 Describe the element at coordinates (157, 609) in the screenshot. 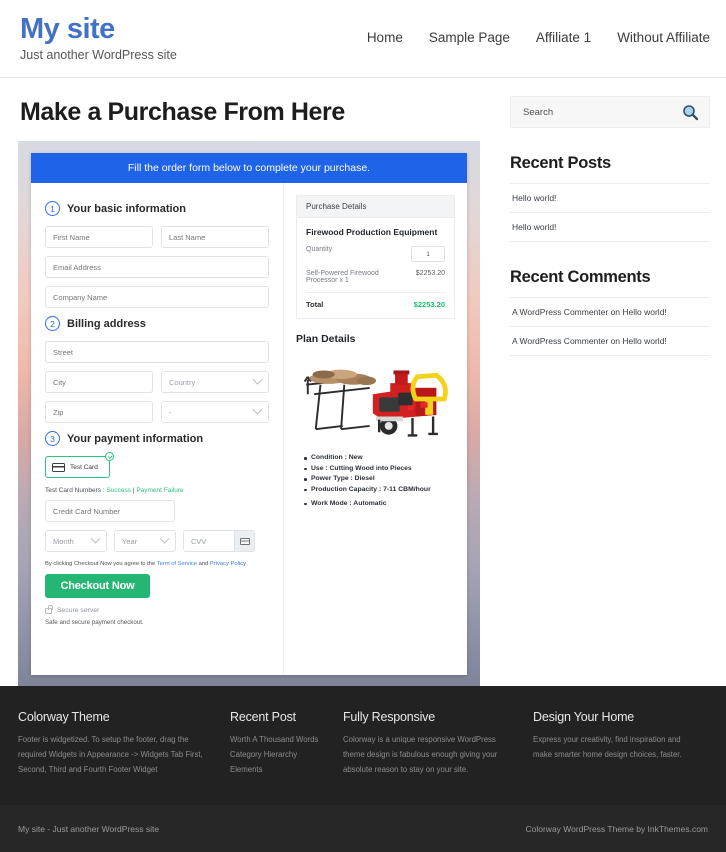

I see `secure-server-row: Secure server` at that location.